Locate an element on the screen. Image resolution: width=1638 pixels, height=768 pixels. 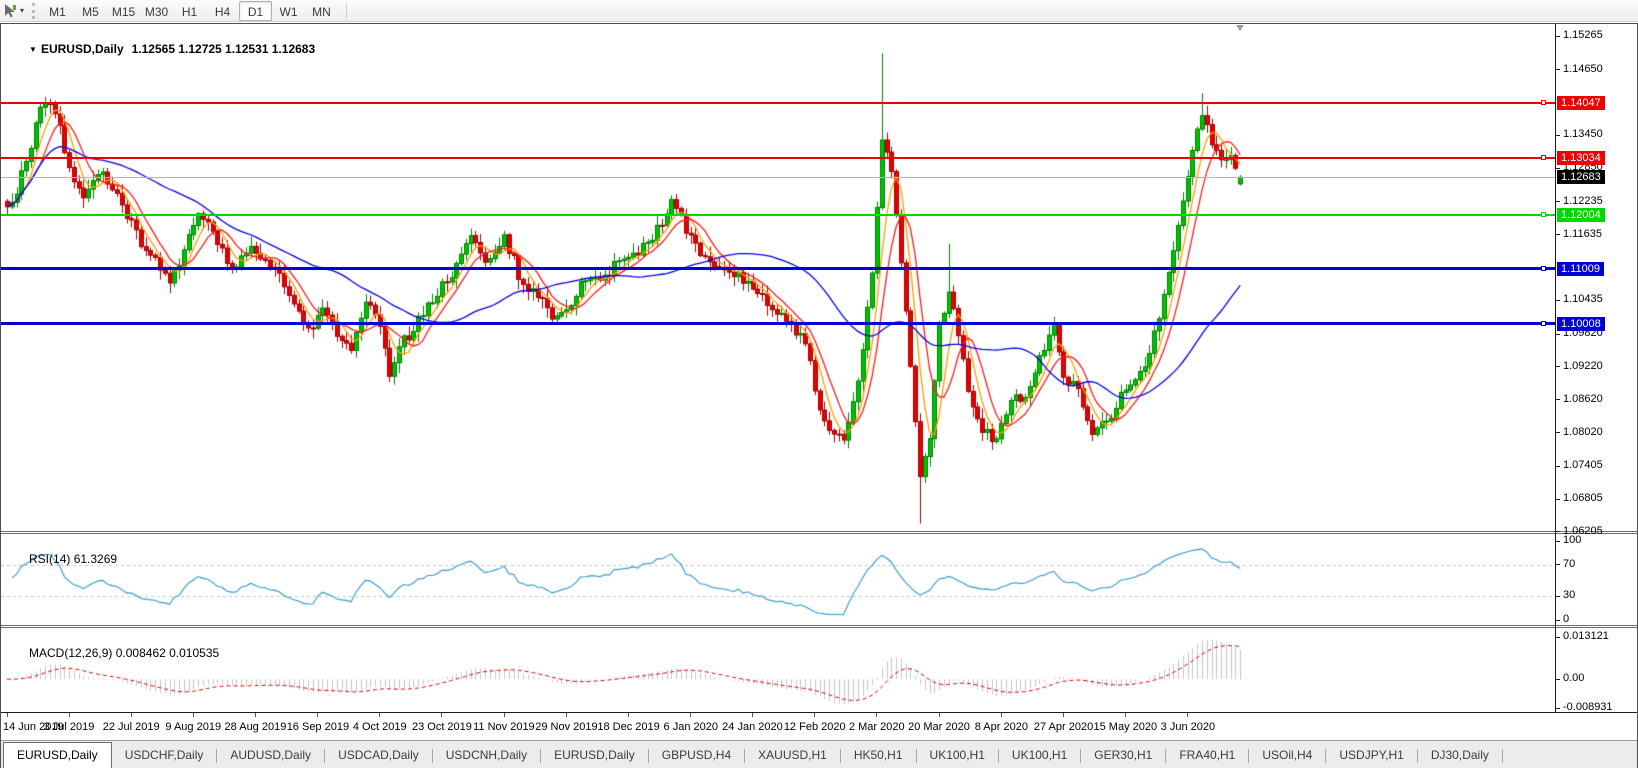
level-price-label: 1.12004 is located at coordinates (1581, 214).